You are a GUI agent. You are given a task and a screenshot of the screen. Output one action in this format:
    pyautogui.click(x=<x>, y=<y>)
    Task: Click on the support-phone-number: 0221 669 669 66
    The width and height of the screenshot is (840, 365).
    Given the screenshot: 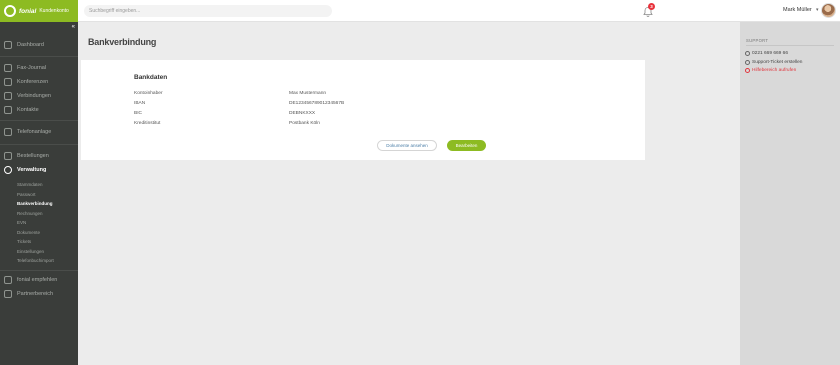 What is the action you would take?
    pyautogui.click(x=770, y=53)
    